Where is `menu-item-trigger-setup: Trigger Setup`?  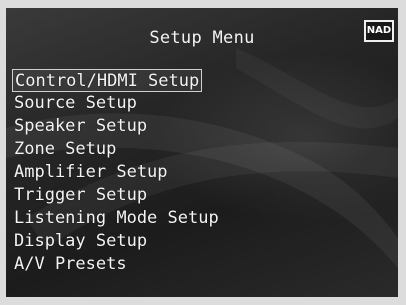 menu-item-trigger-setup: Trigger Setup is located at coordinates (116, 195).